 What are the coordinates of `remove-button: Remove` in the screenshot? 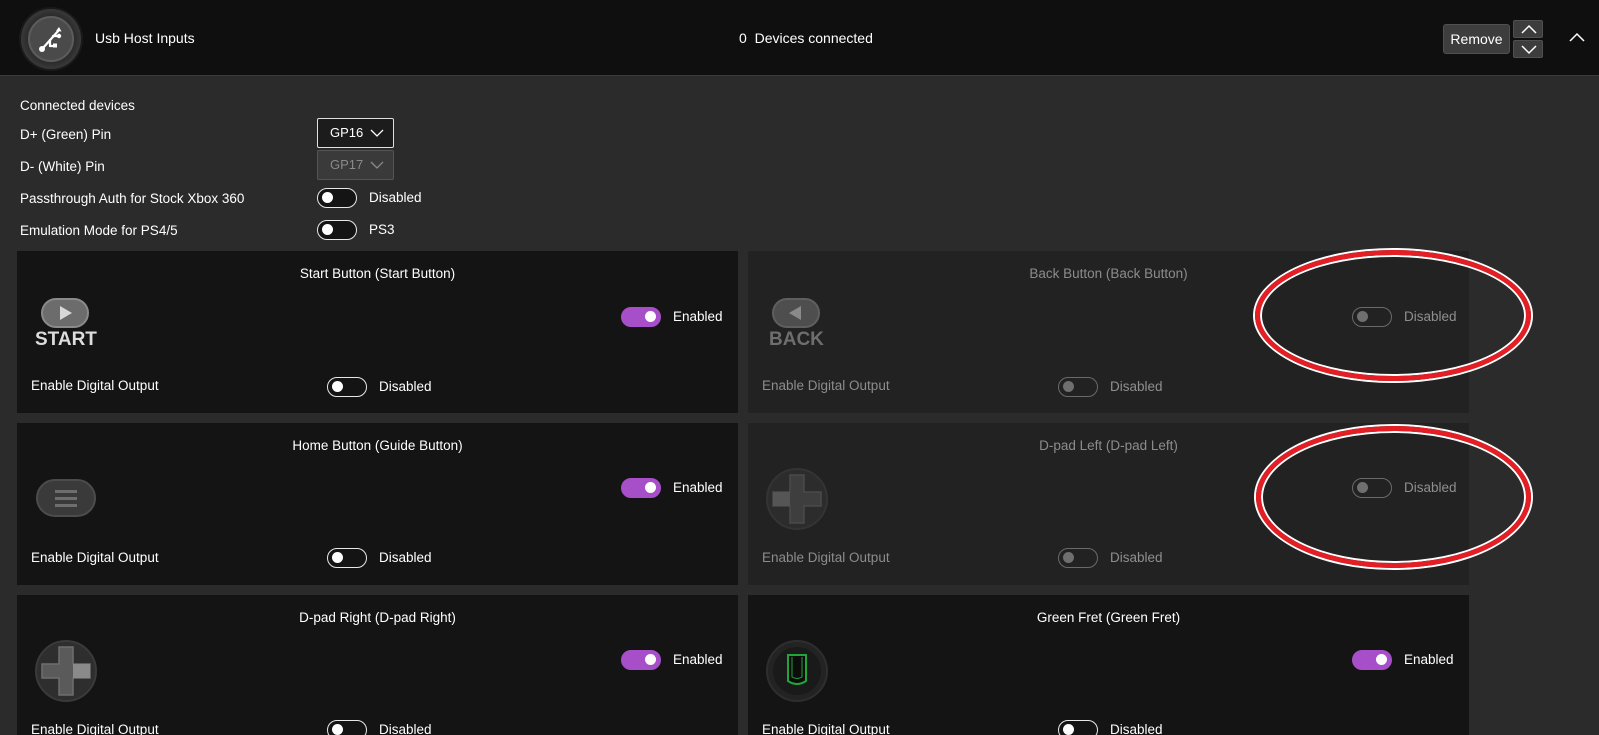 It's located at (1476, 39).